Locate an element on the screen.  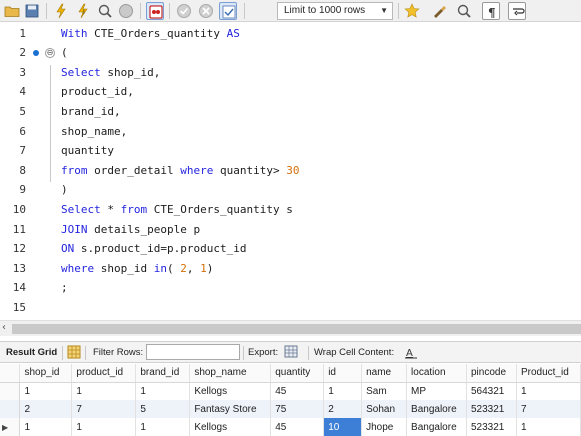
line-number: 14 is located at coordinates (19, 288).